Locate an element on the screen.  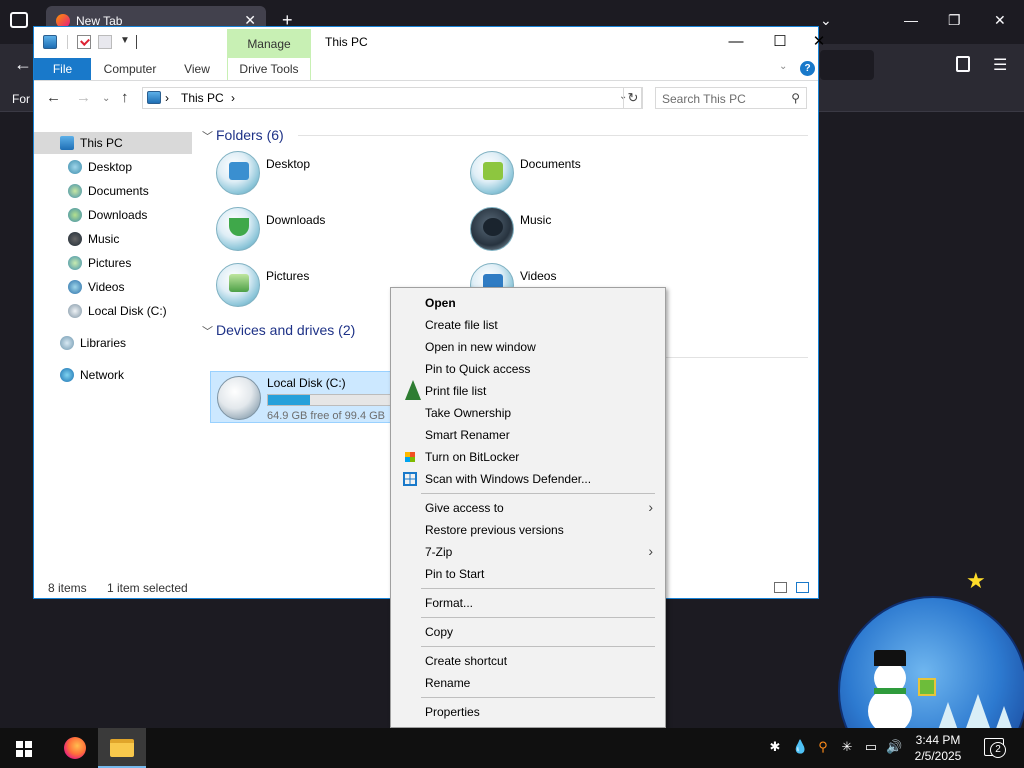
file-explorer-icon is located at coordinates (122, 748).